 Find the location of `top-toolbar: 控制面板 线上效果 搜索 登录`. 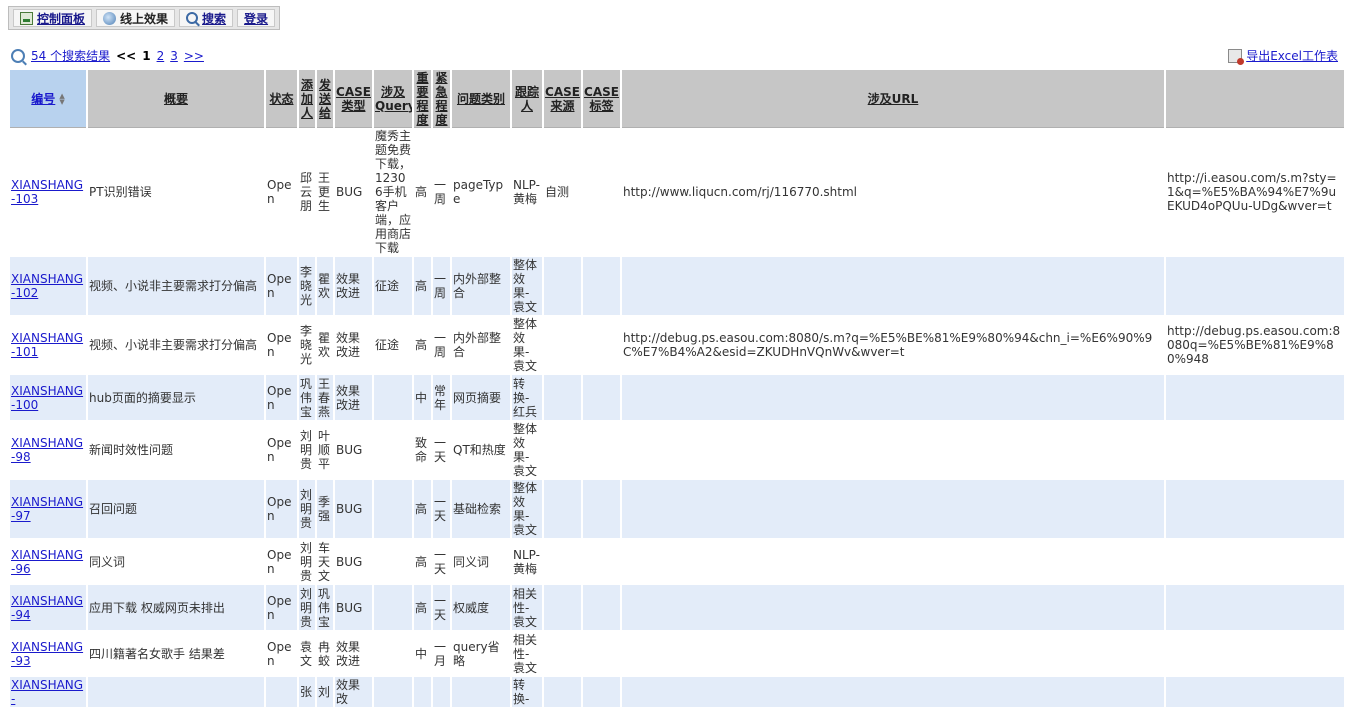

top-toolbar: 控制面板 线上效果 搜索 登录 is located at coordinates (144, 18).